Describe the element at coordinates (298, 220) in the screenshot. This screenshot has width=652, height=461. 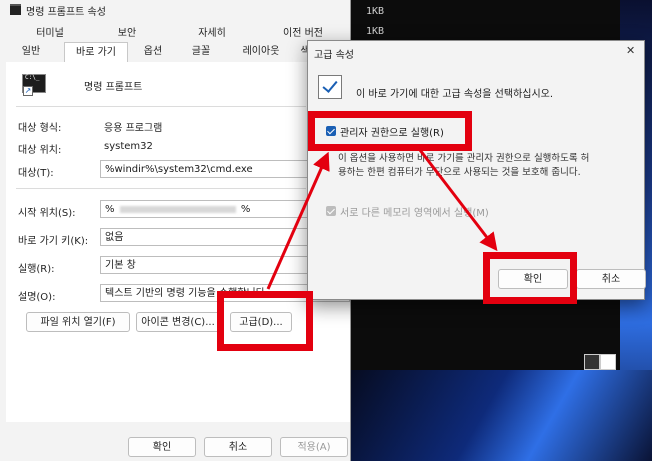
I see `arrow-to-admin-checkbox` at that location.